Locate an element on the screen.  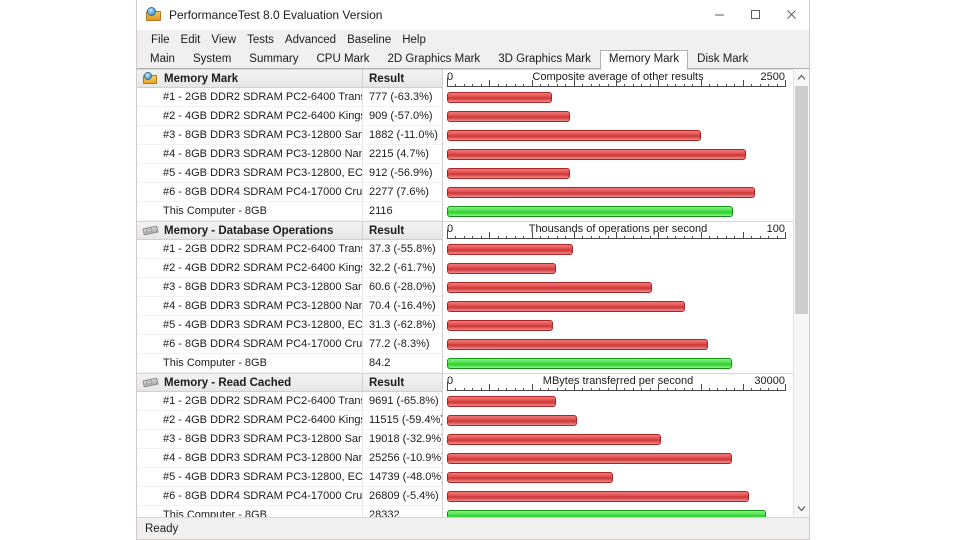
menu-item-file: File is located at coordinates (161, 40).